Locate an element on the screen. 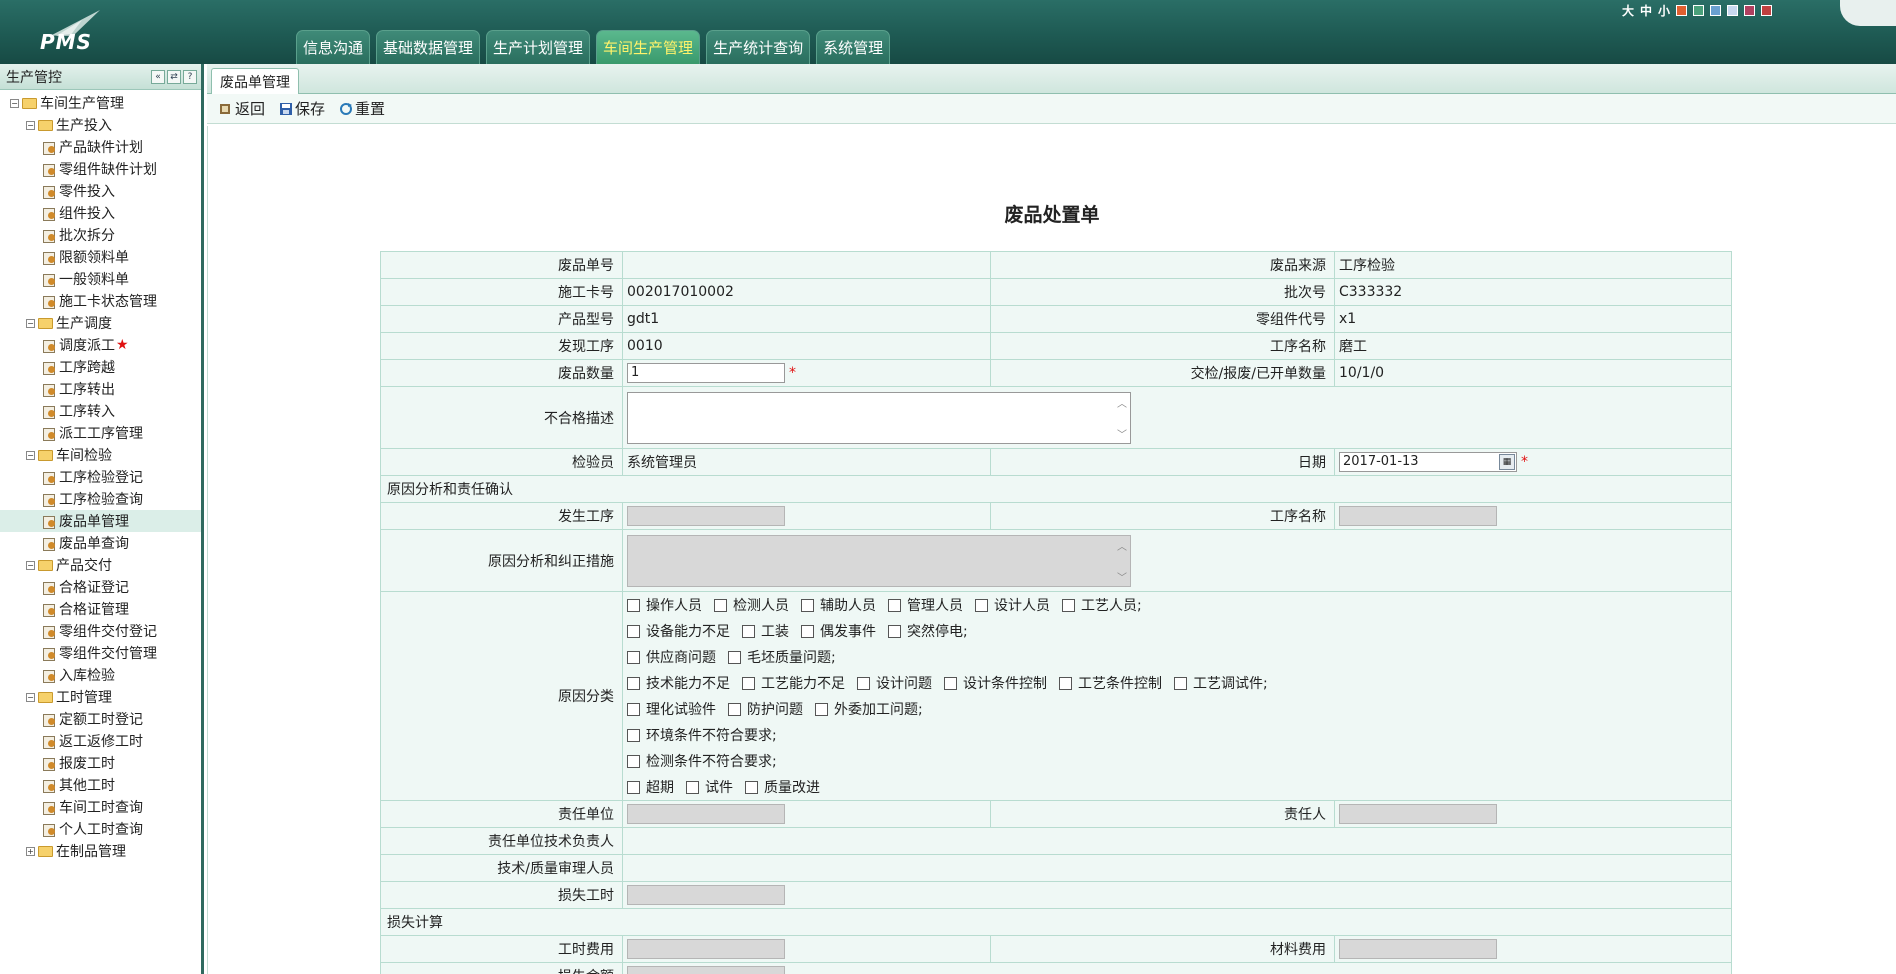 The height and width of the screenshot is (974, 1896). nav-tab-statistics: 生产统计查询 is located at coordinates (758, 47).